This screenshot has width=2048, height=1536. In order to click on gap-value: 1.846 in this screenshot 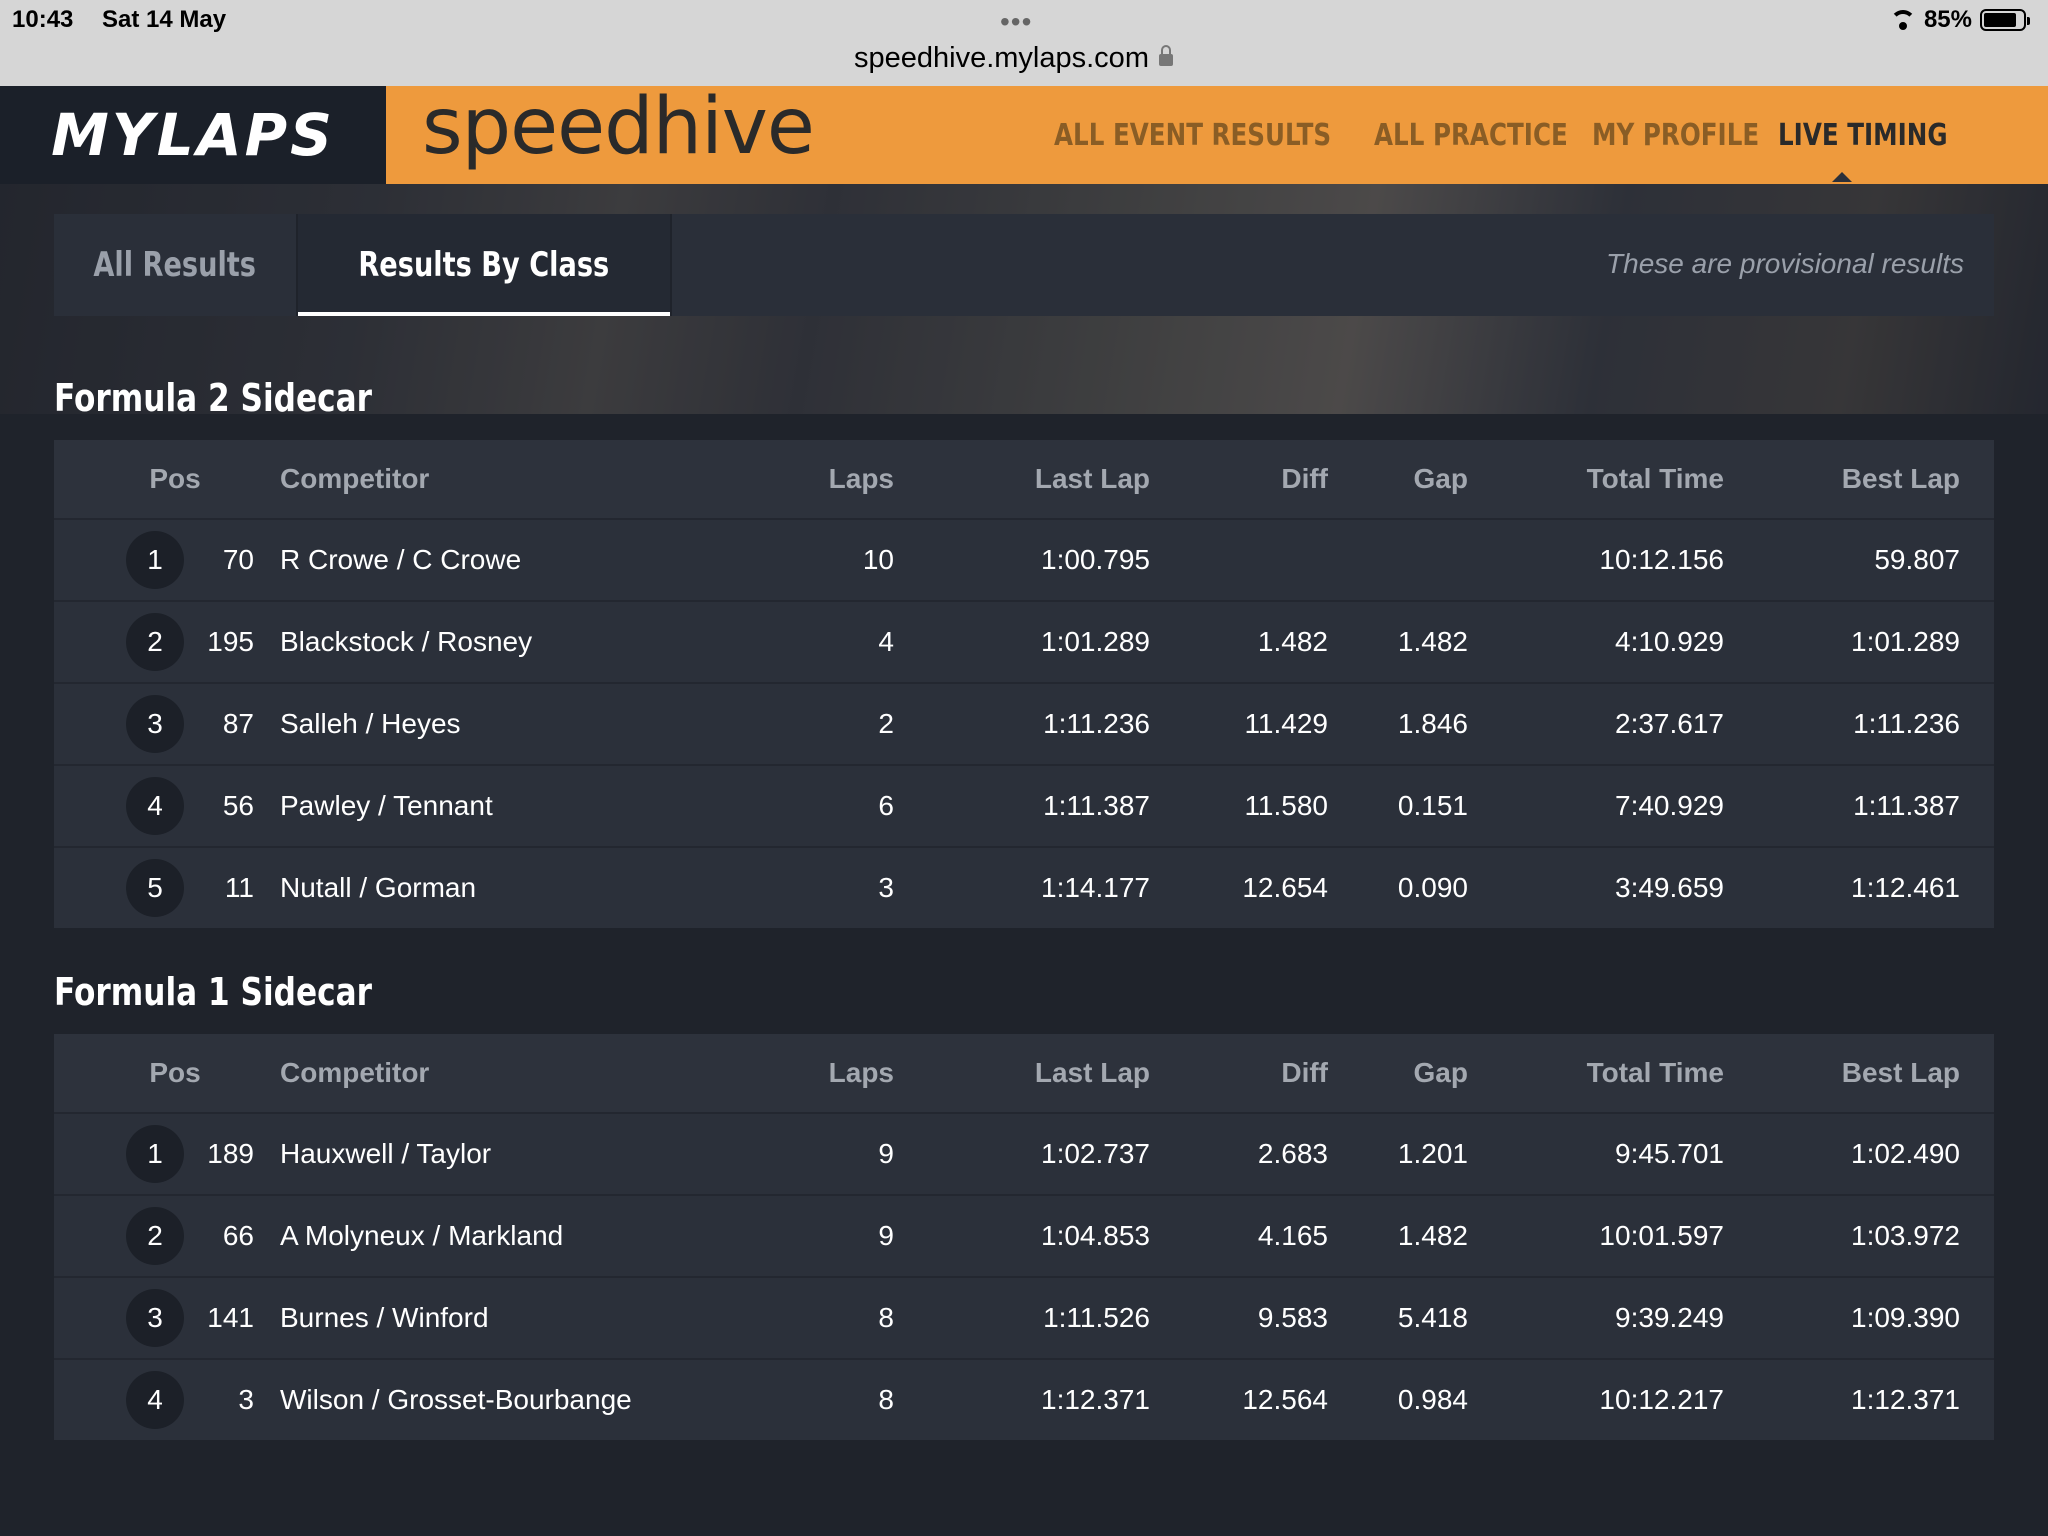, I will do `click(1432, 723)`.